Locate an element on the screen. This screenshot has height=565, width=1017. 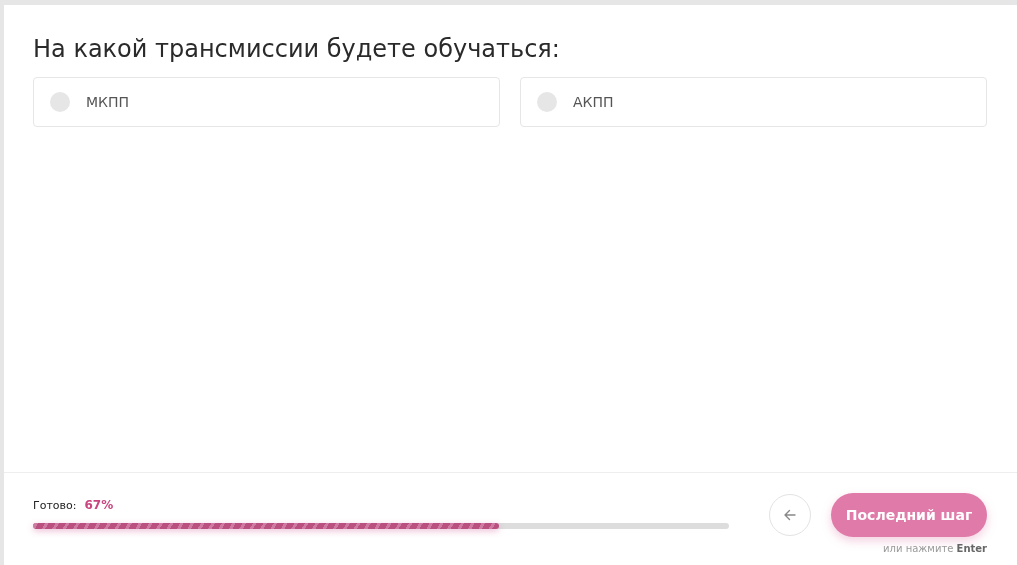
progress-label: Готово: is located at coordinates (55, 505).